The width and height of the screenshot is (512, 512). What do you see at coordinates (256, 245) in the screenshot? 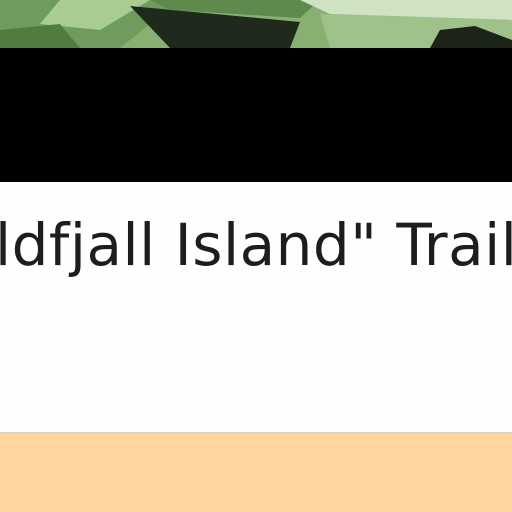
I see `video-title: ldfjall Island" Traile` at bounding box center [256, 245].